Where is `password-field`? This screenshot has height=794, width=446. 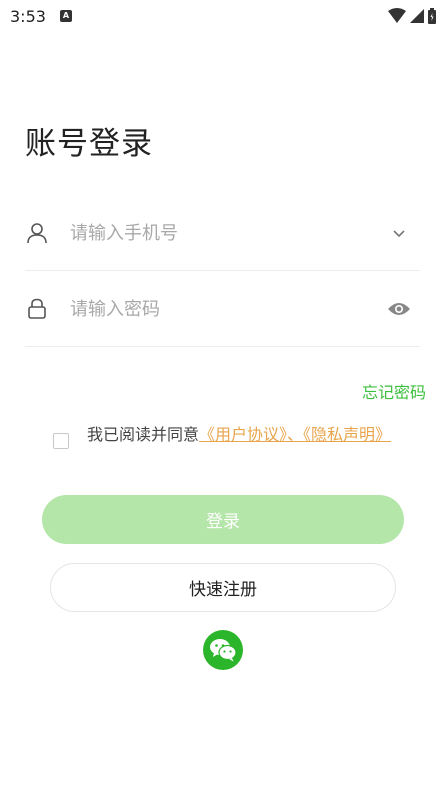
password-field is located at coordinates (222, 309).